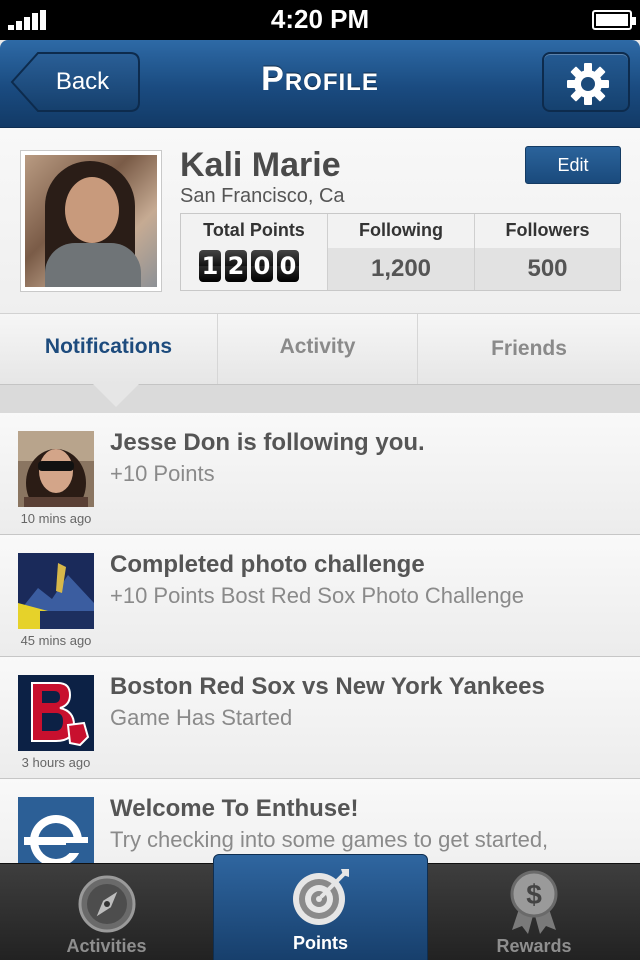 The image size is (640, 960). I want to click on notification-time: 10 mins ago, so click(56, 518).